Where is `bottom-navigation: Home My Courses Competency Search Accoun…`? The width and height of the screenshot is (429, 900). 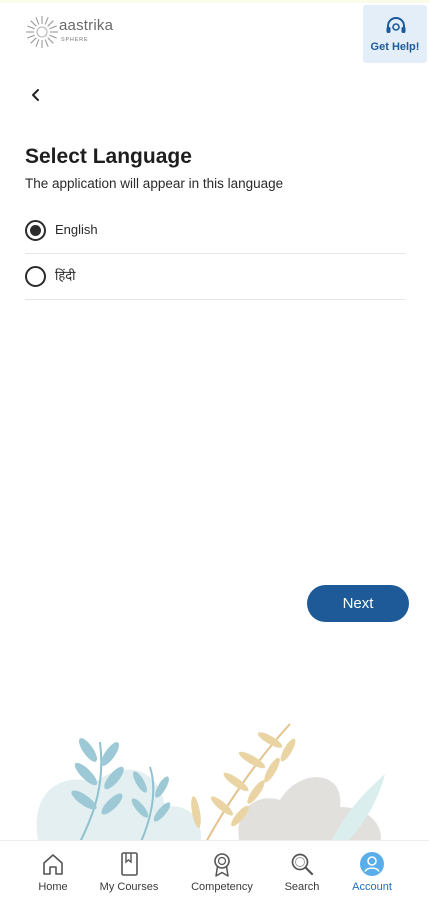
bottom-navigation: Home My Courses Competency Search Accoun… is located at coordinates (214, 870).